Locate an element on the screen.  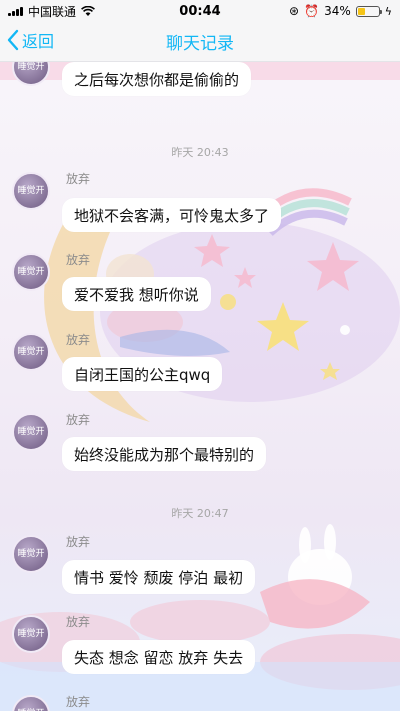
status-bar: 中国联通 00:44 ⊛ ⏰ 34% ϟ is located at coordinates (200, 11).